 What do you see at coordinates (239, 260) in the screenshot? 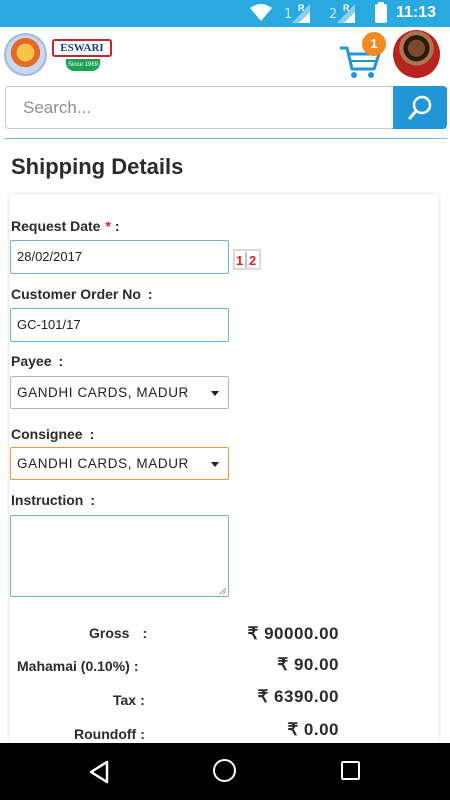
I see `svg-text: 1` at bounding box center [239, 260].